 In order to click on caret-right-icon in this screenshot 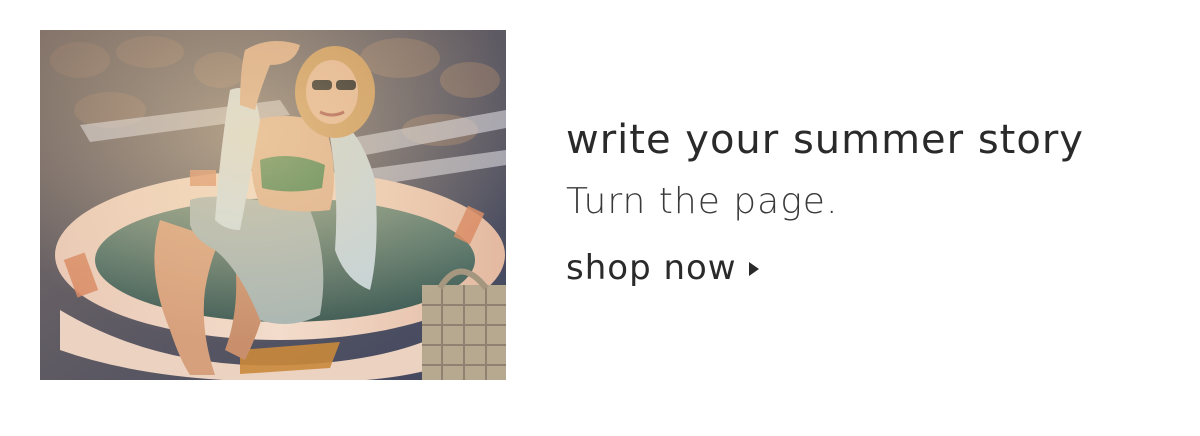, I will do `click(753, 269)`.